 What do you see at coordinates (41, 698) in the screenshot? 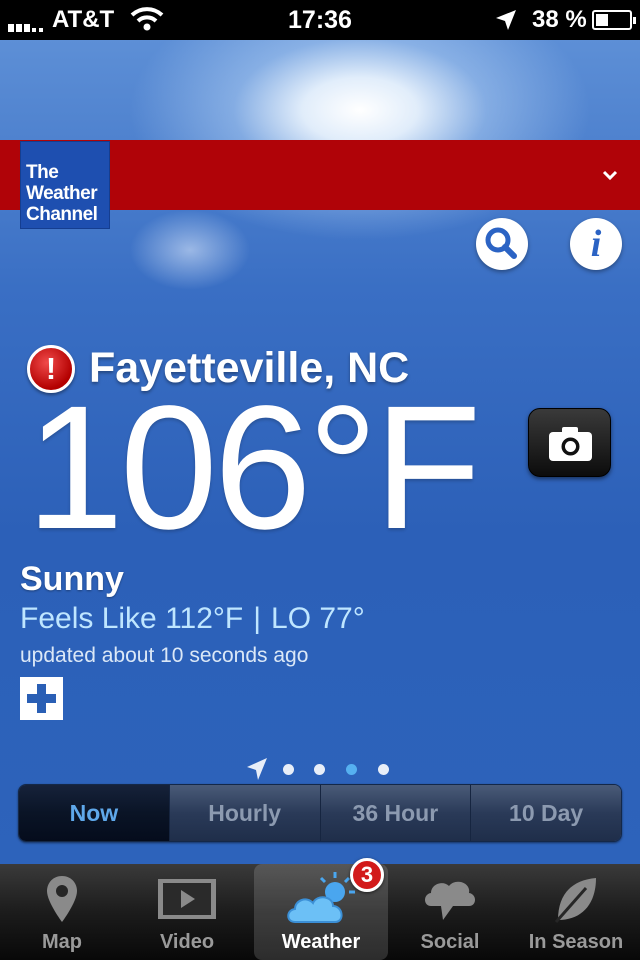
I see `plus-icon` at bounding box center [41, 698].